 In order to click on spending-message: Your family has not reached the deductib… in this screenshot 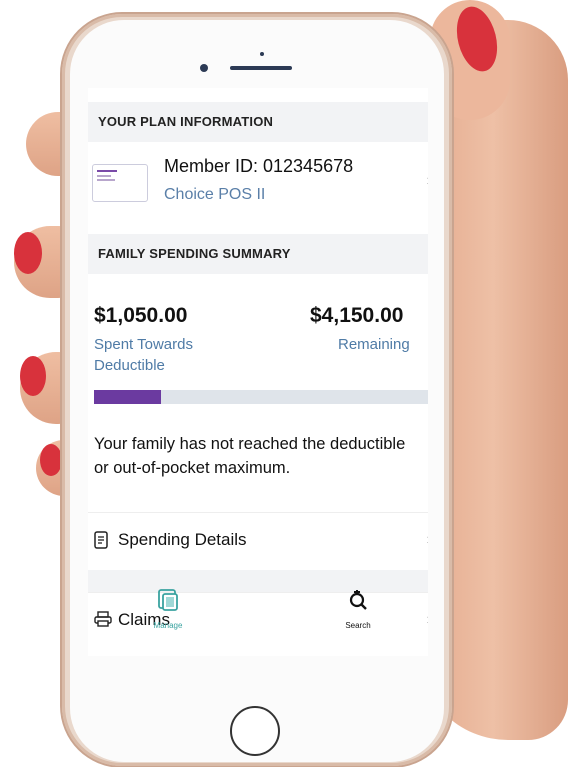, I will do `click(250, 456)`.